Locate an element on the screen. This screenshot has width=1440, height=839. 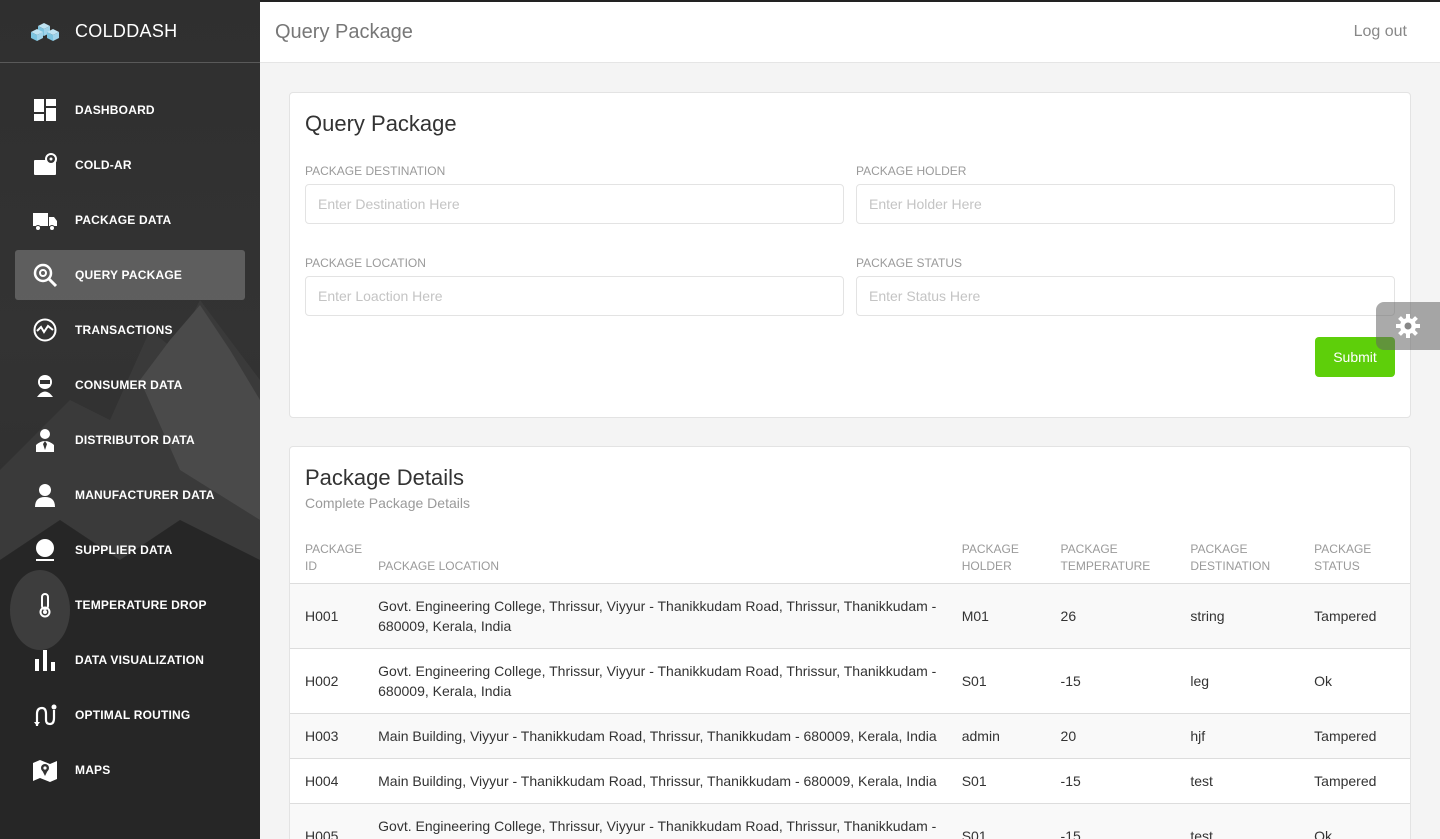
sidebar-item-supplier-data: SUPPLIER DATA is located at coordinates (130, 550).